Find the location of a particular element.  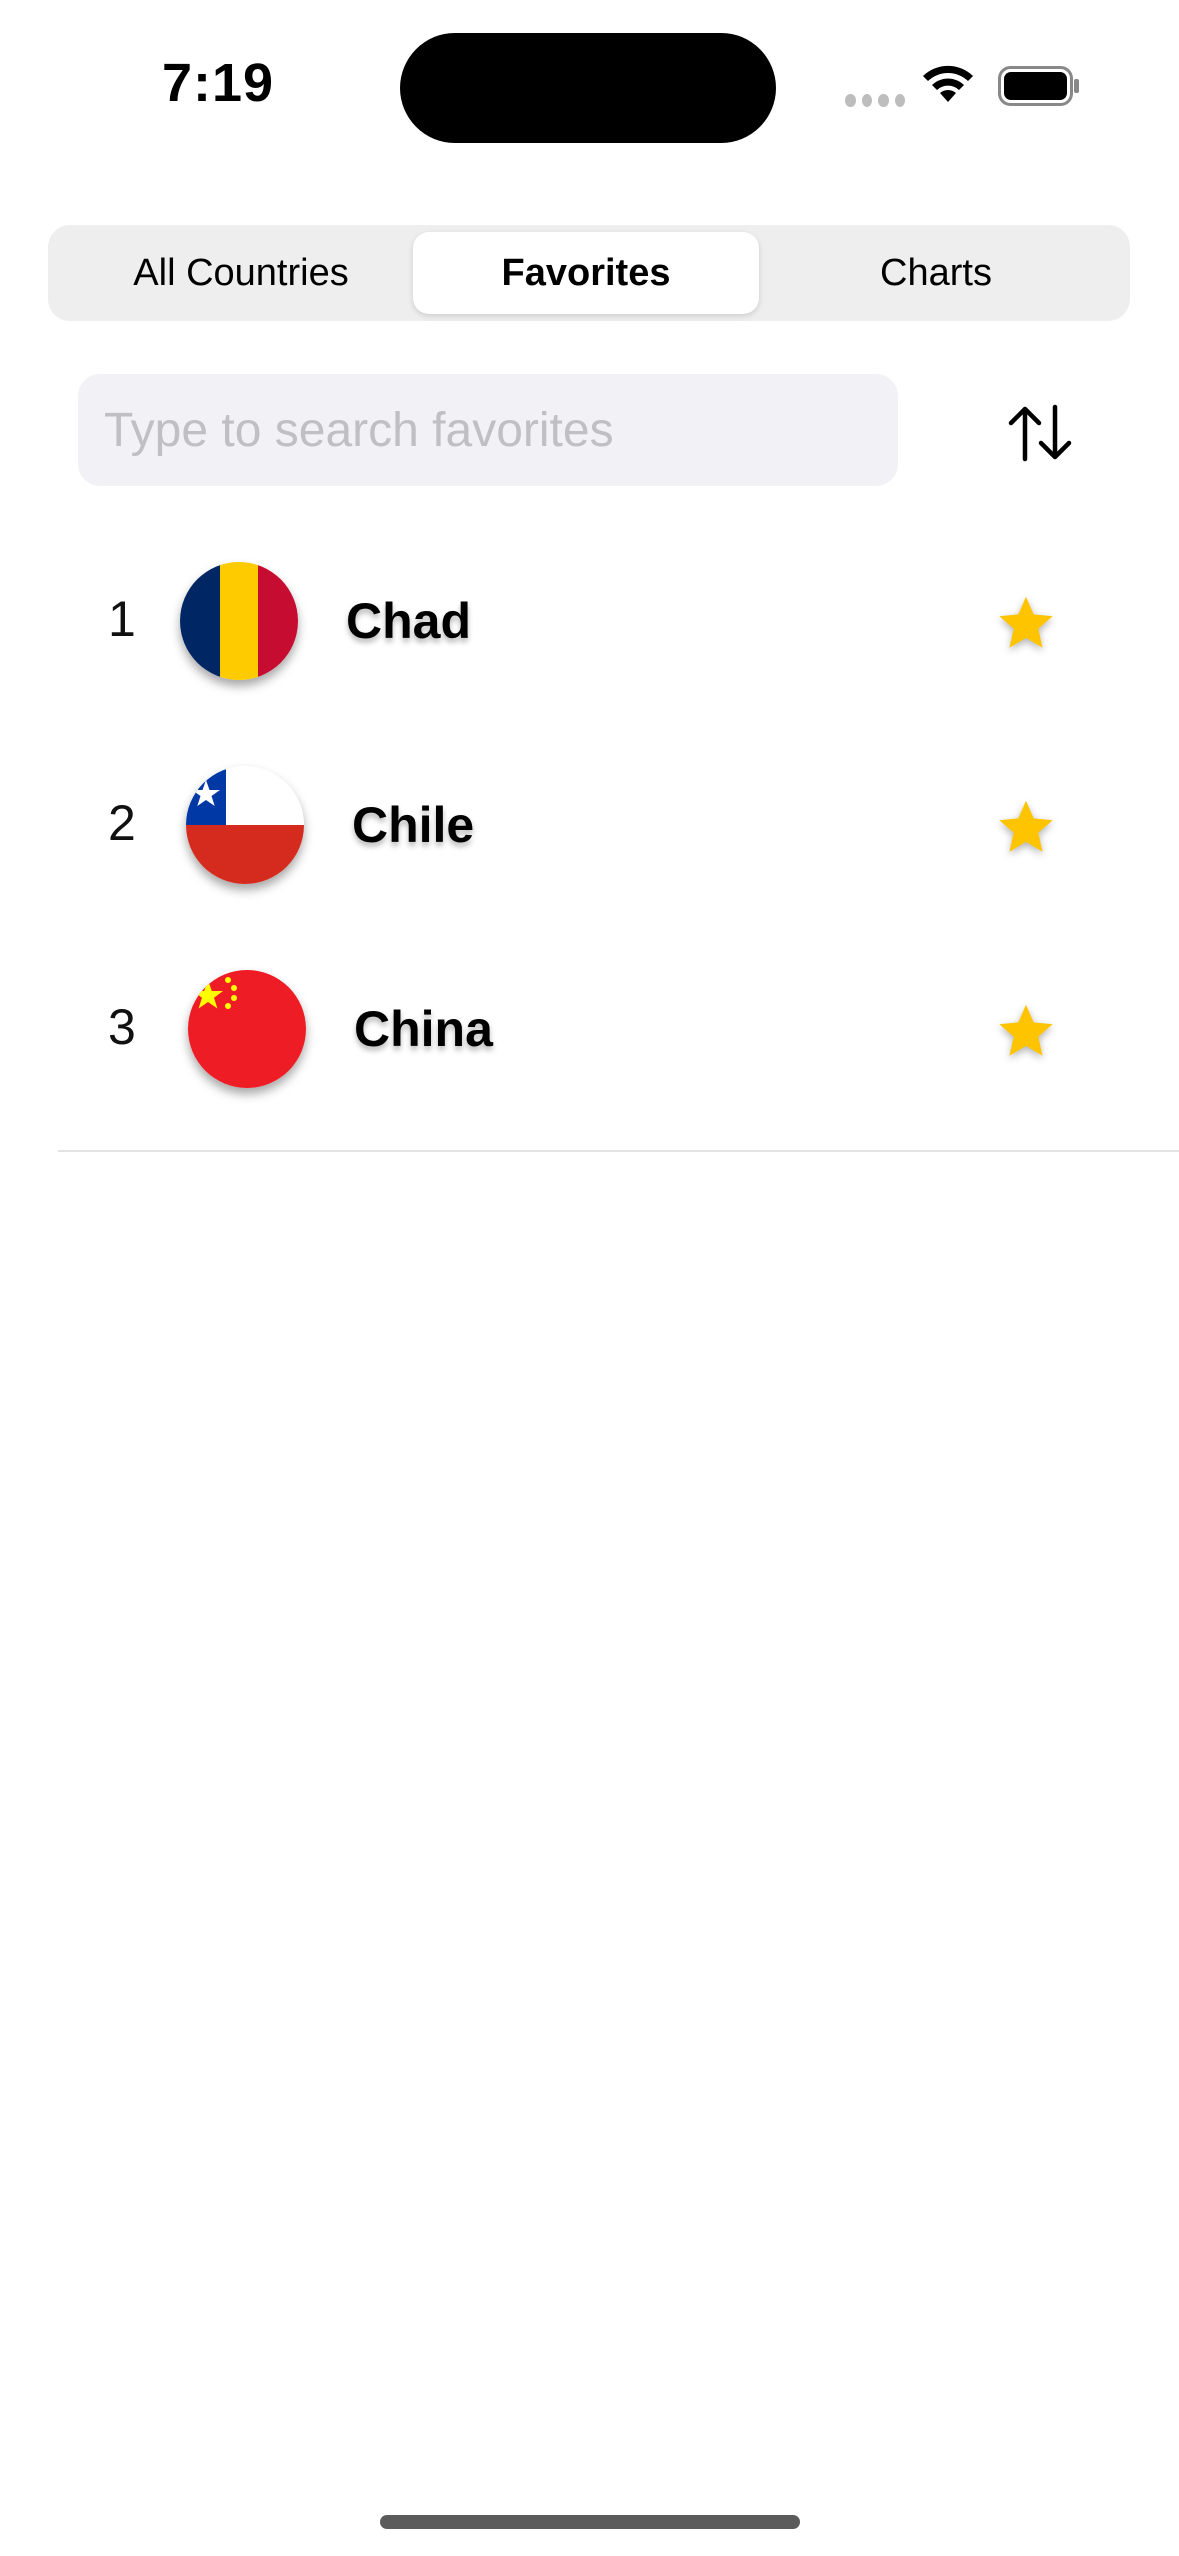

status-bar: 7:19 is located at coordinates (589, 85).